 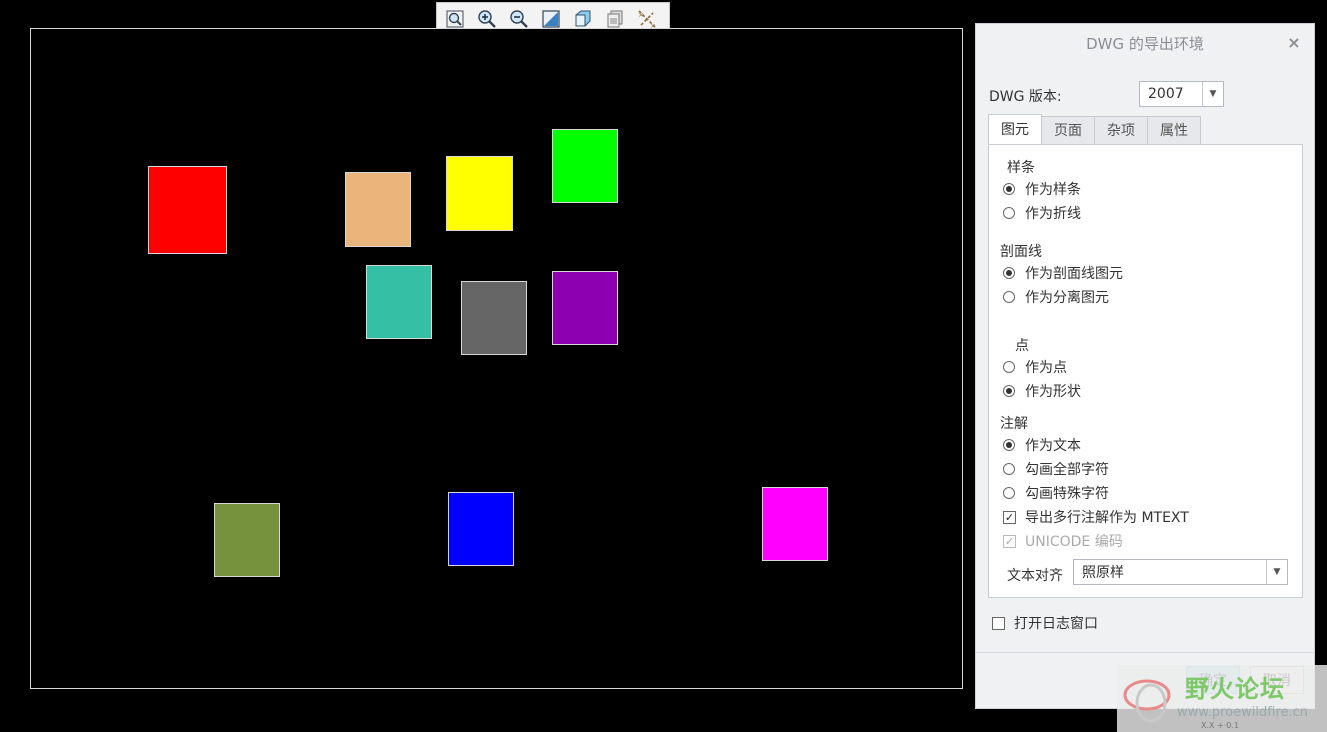 What do you see at coordinates (1145, 44) in the screenshot?
I see `dialog-title: DWG 的导出环境` at bounding box center [1145, 44].